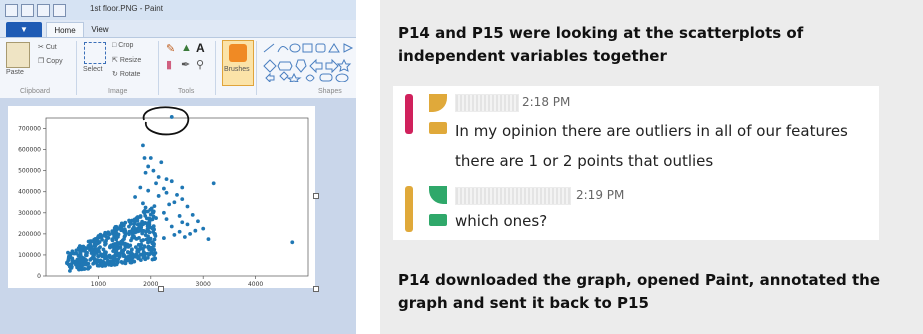 The width and height of the screenshot is (923, 334). Describe the element at coordinates (501, 221) in the screenshot. I see `message-text: which ones?` at that location.